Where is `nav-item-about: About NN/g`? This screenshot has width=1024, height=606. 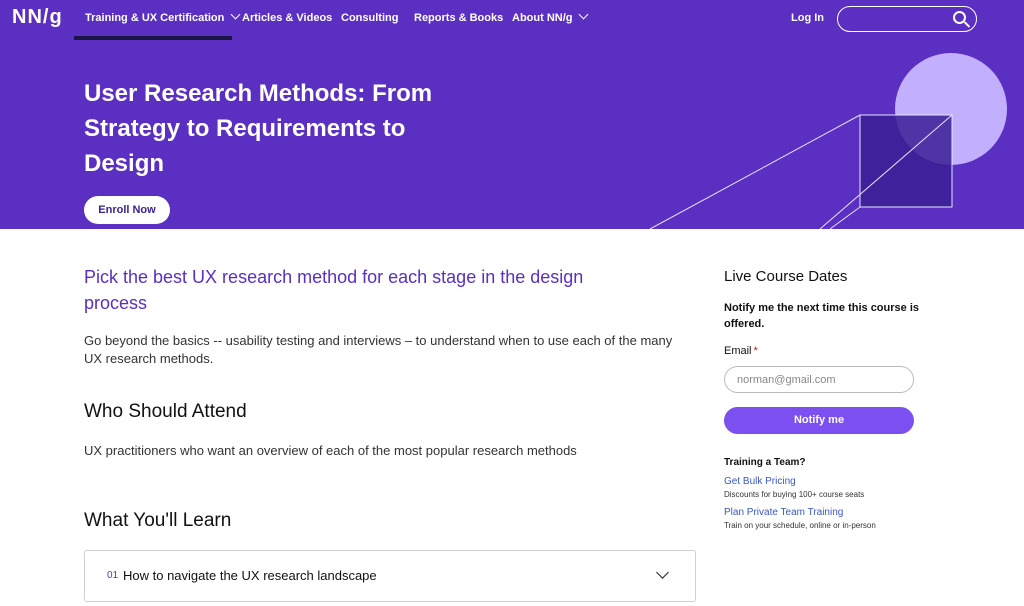 nav-item-about: About NN/g is located at coordinates (550, 16).